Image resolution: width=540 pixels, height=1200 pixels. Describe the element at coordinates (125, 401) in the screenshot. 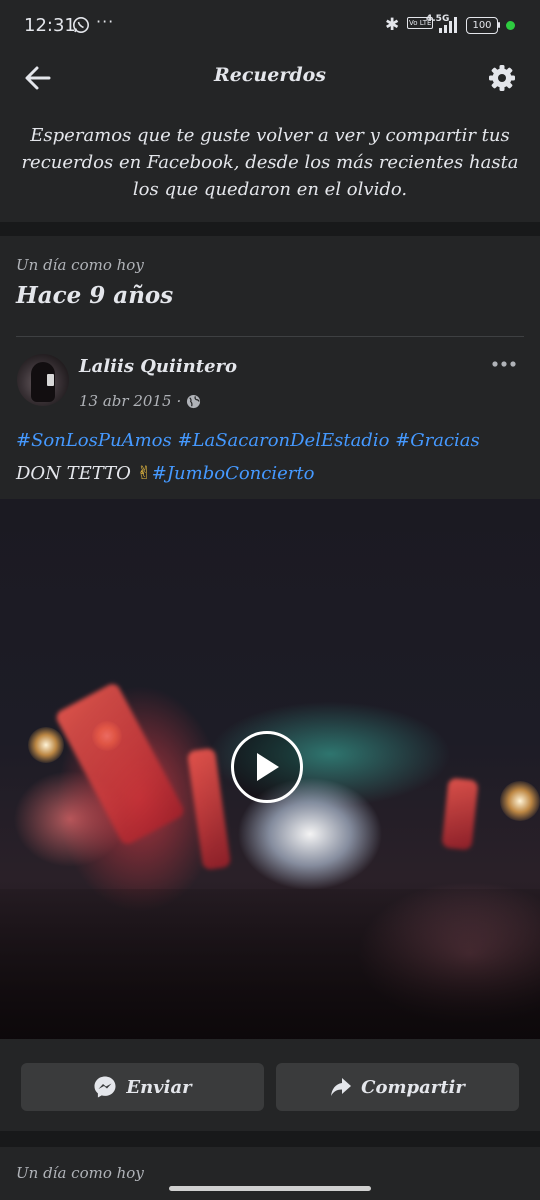

I see `post-date: 13 abr 2015` at that location.